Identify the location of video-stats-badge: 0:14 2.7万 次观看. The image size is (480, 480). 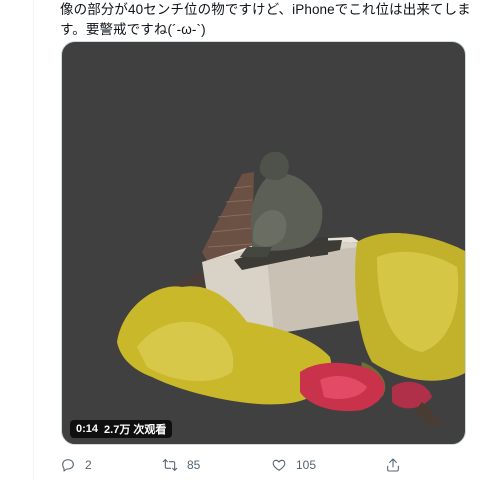
(121, 429).